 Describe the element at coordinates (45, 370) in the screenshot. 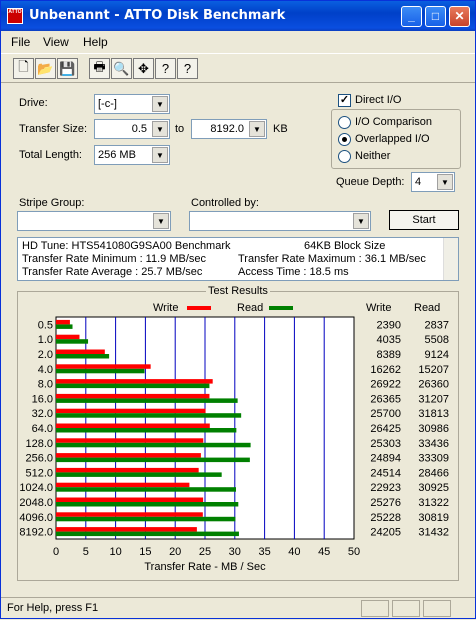

I see `category-label: 4.0` at that location.